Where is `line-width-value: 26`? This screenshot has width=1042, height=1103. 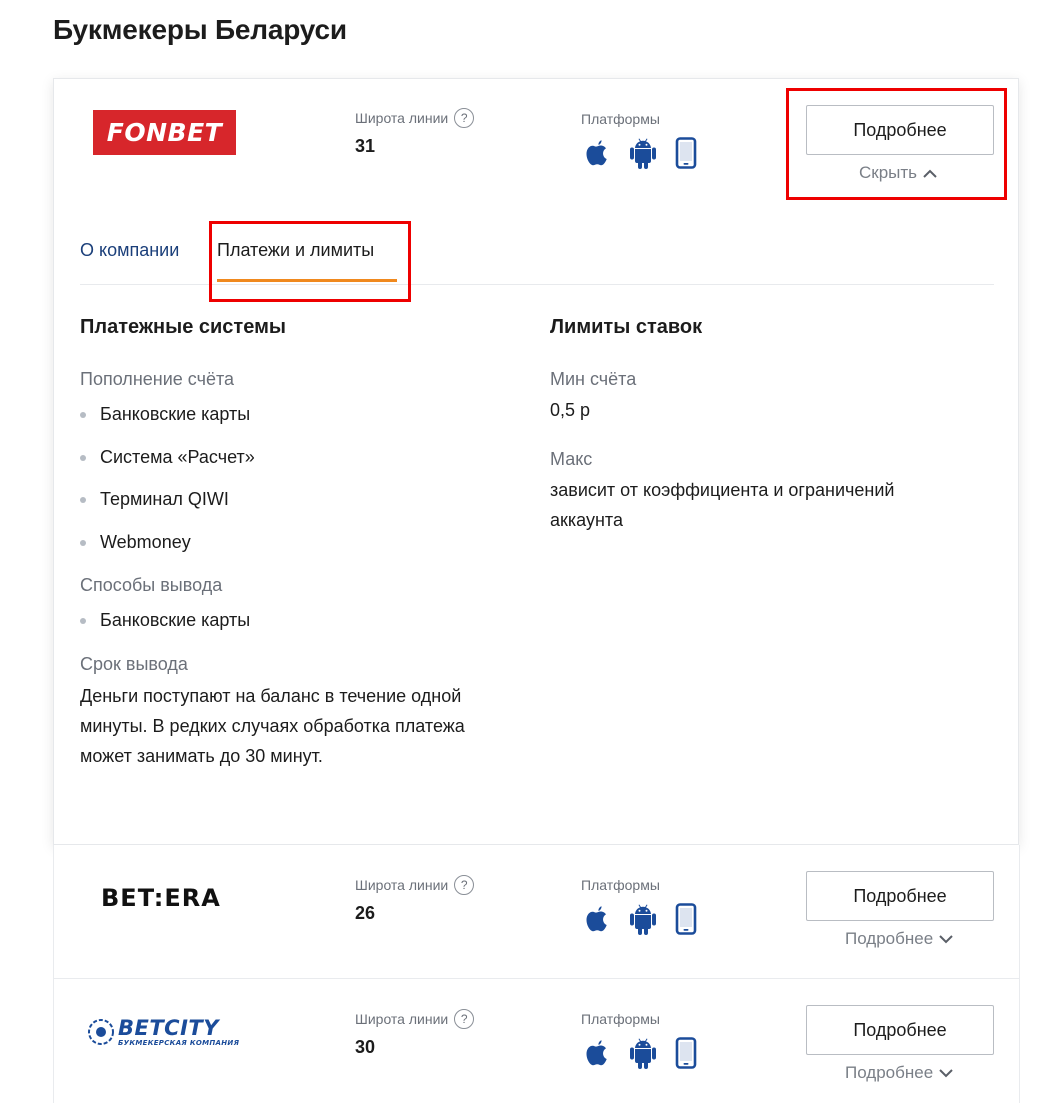 line-width-value: 26 is located at coordinates (365, 913).